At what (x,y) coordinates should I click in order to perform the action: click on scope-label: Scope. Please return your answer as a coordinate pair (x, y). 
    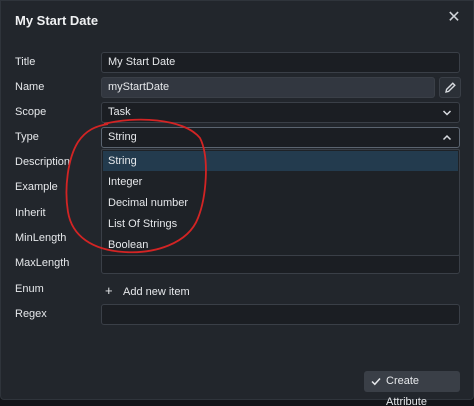
    Looking at the image, I should click on (31, 112).